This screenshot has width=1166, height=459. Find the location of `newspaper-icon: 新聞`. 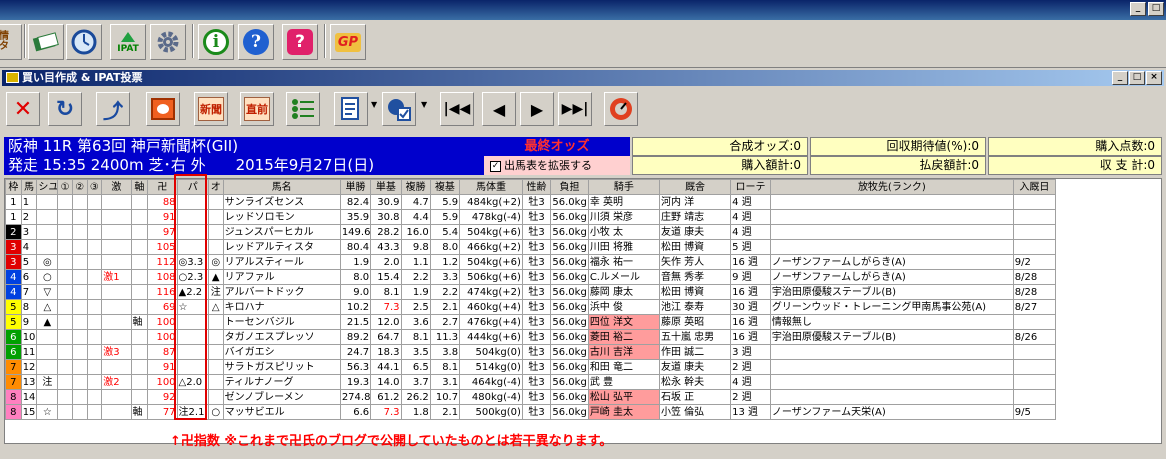

newspaper-icon: 新聞 is located at coordinates (211, 109).